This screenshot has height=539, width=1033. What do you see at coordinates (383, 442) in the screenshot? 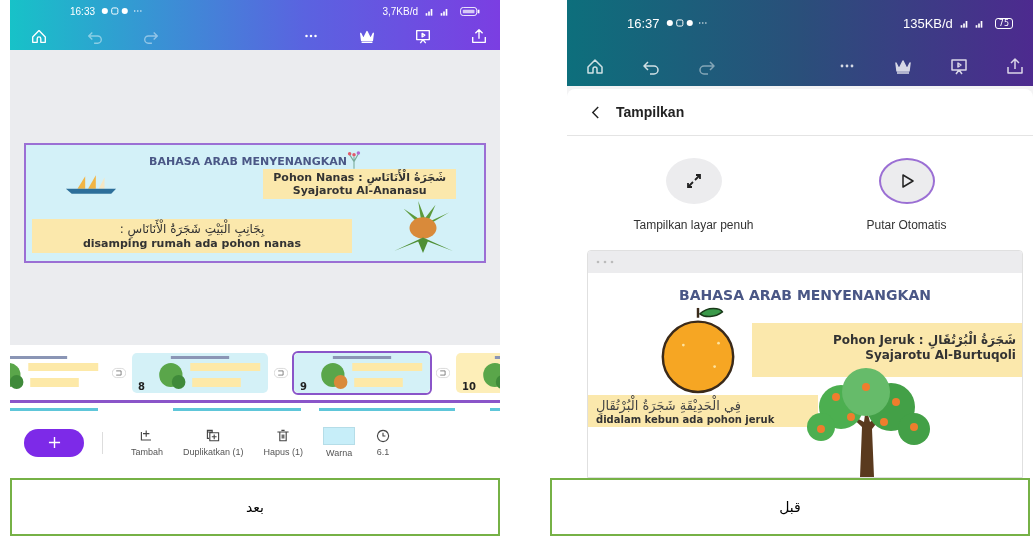
I see `timer-tool-button: 6.1` at bounding box center [383, 442].